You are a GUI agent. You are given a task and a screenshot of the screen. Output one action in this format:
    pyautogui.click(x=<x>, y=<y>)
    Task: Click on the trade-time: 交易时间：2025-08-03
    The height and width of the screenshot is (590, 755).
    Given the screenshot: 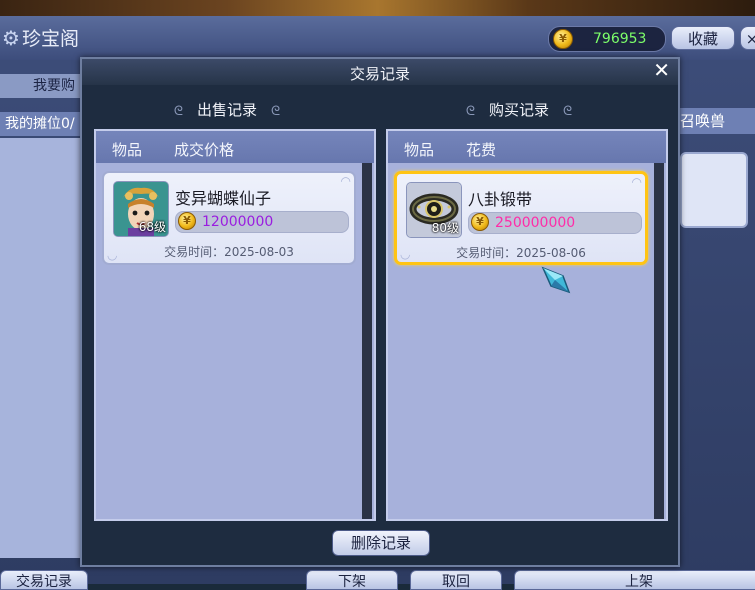 What is the action you would take?
    pyautogui.click(x=229, y=252)
    